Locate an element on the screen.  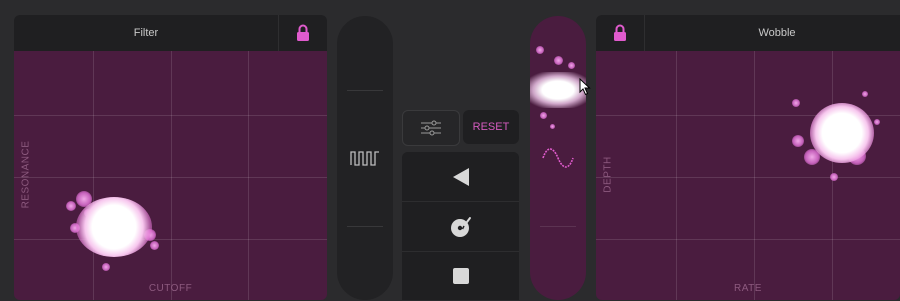
square-wave-icon is located at coordinates (364, 158).